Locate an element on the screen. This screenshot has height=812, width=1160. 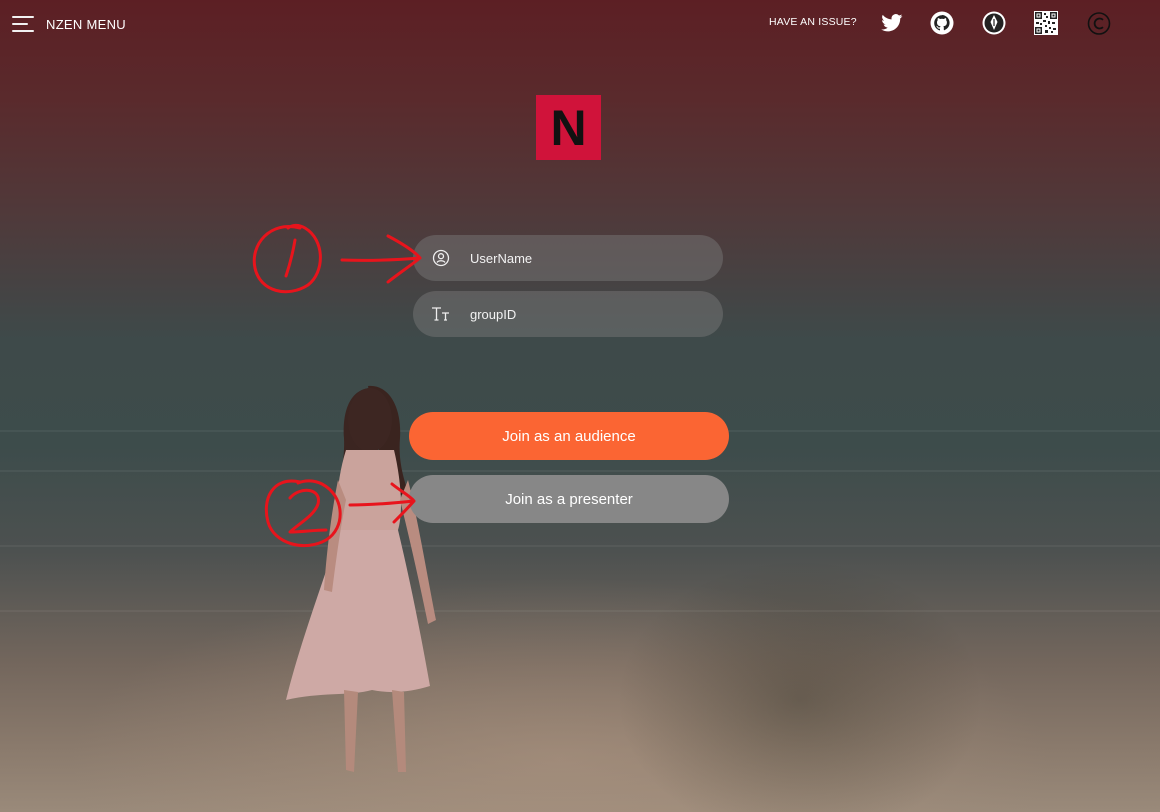
nzen-logo: N is located at coordinates (568, 127).